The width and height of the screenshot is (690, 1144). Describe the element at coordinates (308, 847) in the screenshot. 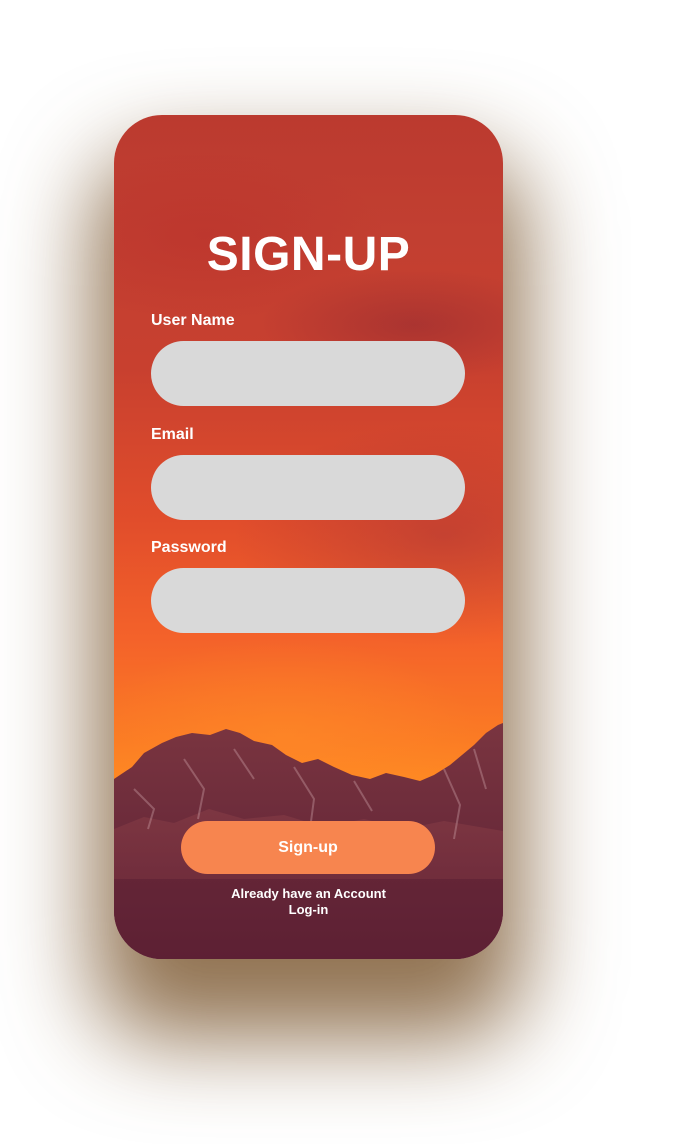

I see `signup-button: Sign-up` at that location.